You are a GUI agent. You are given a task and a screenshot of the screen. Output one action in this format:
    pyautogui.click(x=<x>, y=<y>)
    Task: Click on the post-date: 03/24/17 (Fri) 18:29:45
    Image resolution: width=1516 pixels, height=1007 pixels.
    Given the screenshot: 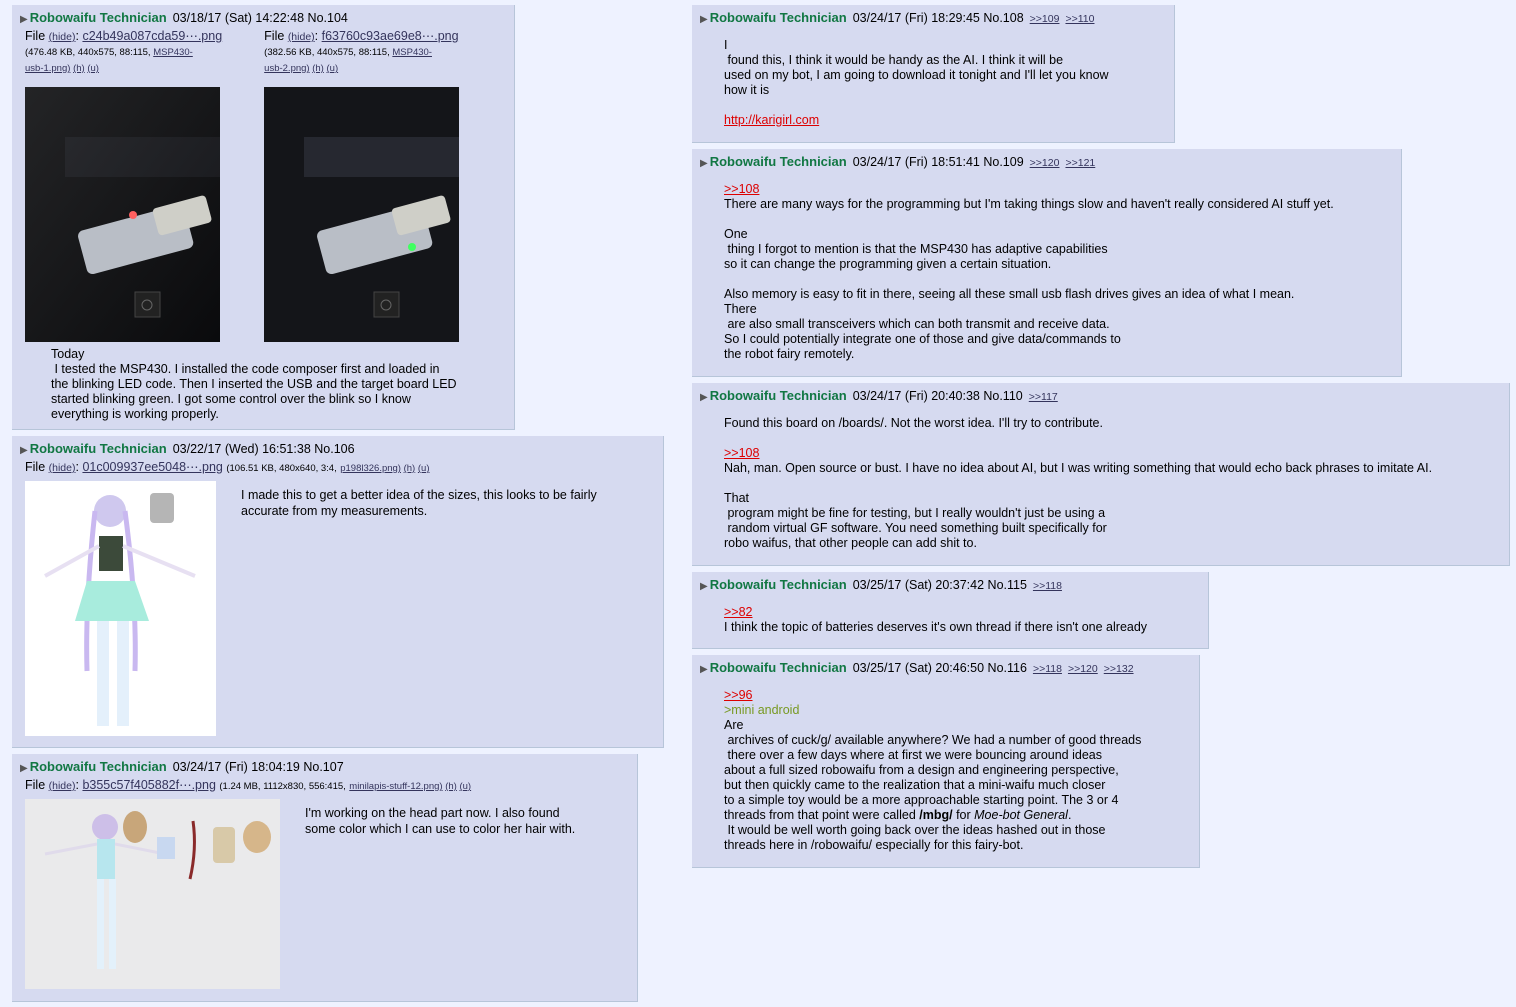 What is the action you would take?
    pyautogui.click(x=916, y=18)
    